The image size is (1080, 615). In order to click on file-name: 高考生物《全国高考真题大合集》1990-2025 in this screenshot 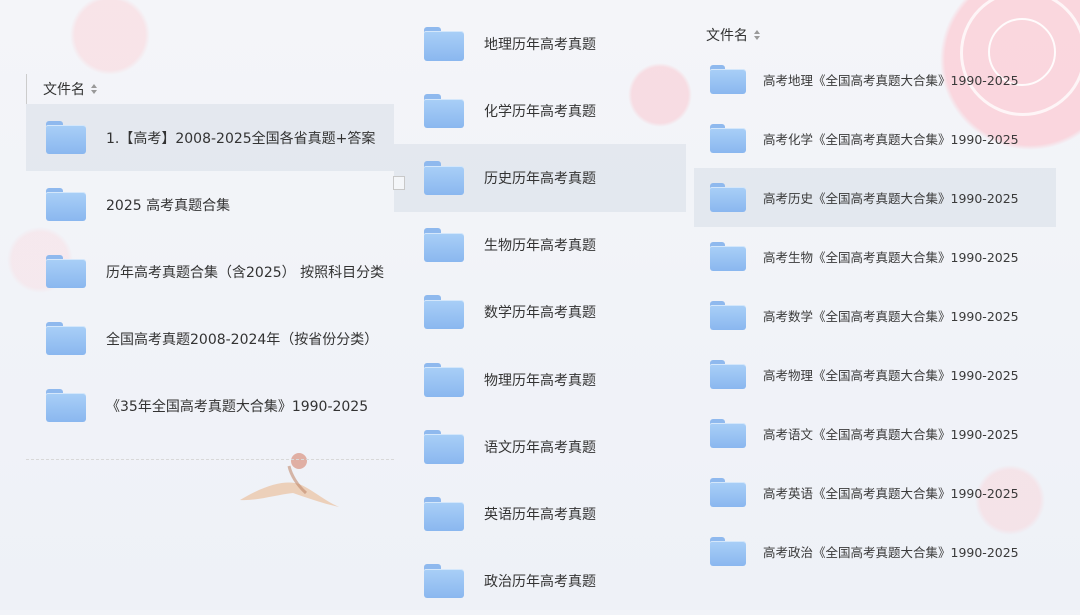, I will do `click(891, 257)`.